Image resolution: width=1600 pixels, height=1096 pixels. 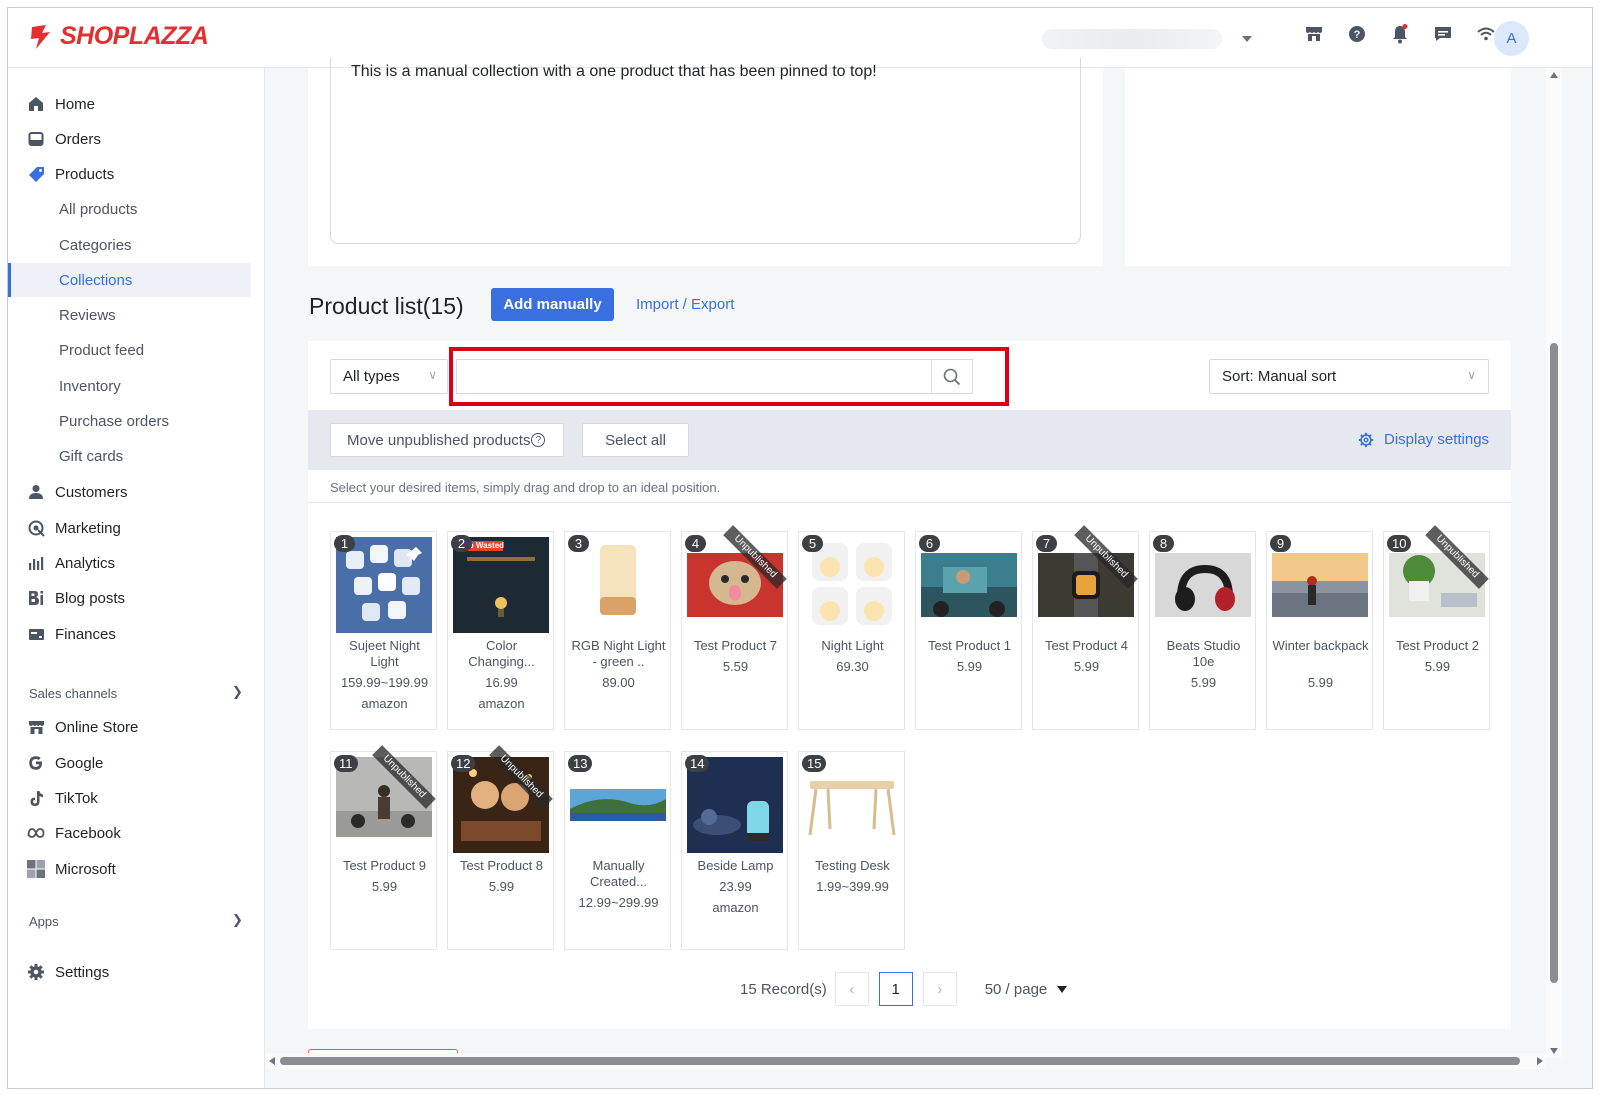 What do you see at coordinates (968, 630) in the screenshot?
I see `product-card: 6 Test Product 1 5.99` at bounding box center [968, 630].